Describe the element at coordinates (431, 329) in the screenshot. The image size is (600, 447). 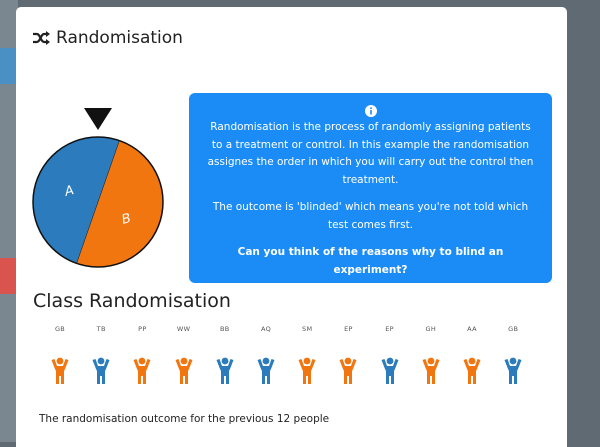
I see `person-initials: GH` at that location.